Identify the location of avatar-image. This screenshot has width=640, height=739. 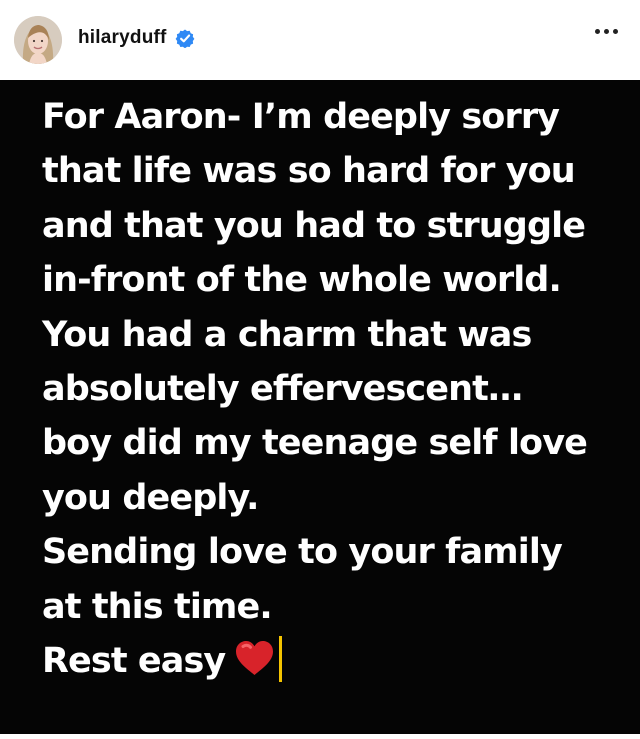
(38, 40).